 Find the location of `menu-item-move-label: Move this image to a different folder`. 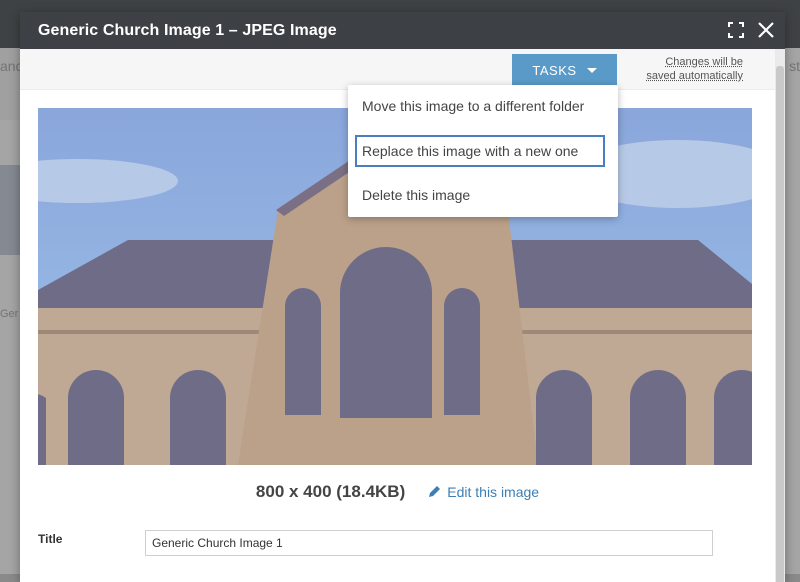

menu-item-move-label: Move this image to a different folder is located at coordinates (473, 106).